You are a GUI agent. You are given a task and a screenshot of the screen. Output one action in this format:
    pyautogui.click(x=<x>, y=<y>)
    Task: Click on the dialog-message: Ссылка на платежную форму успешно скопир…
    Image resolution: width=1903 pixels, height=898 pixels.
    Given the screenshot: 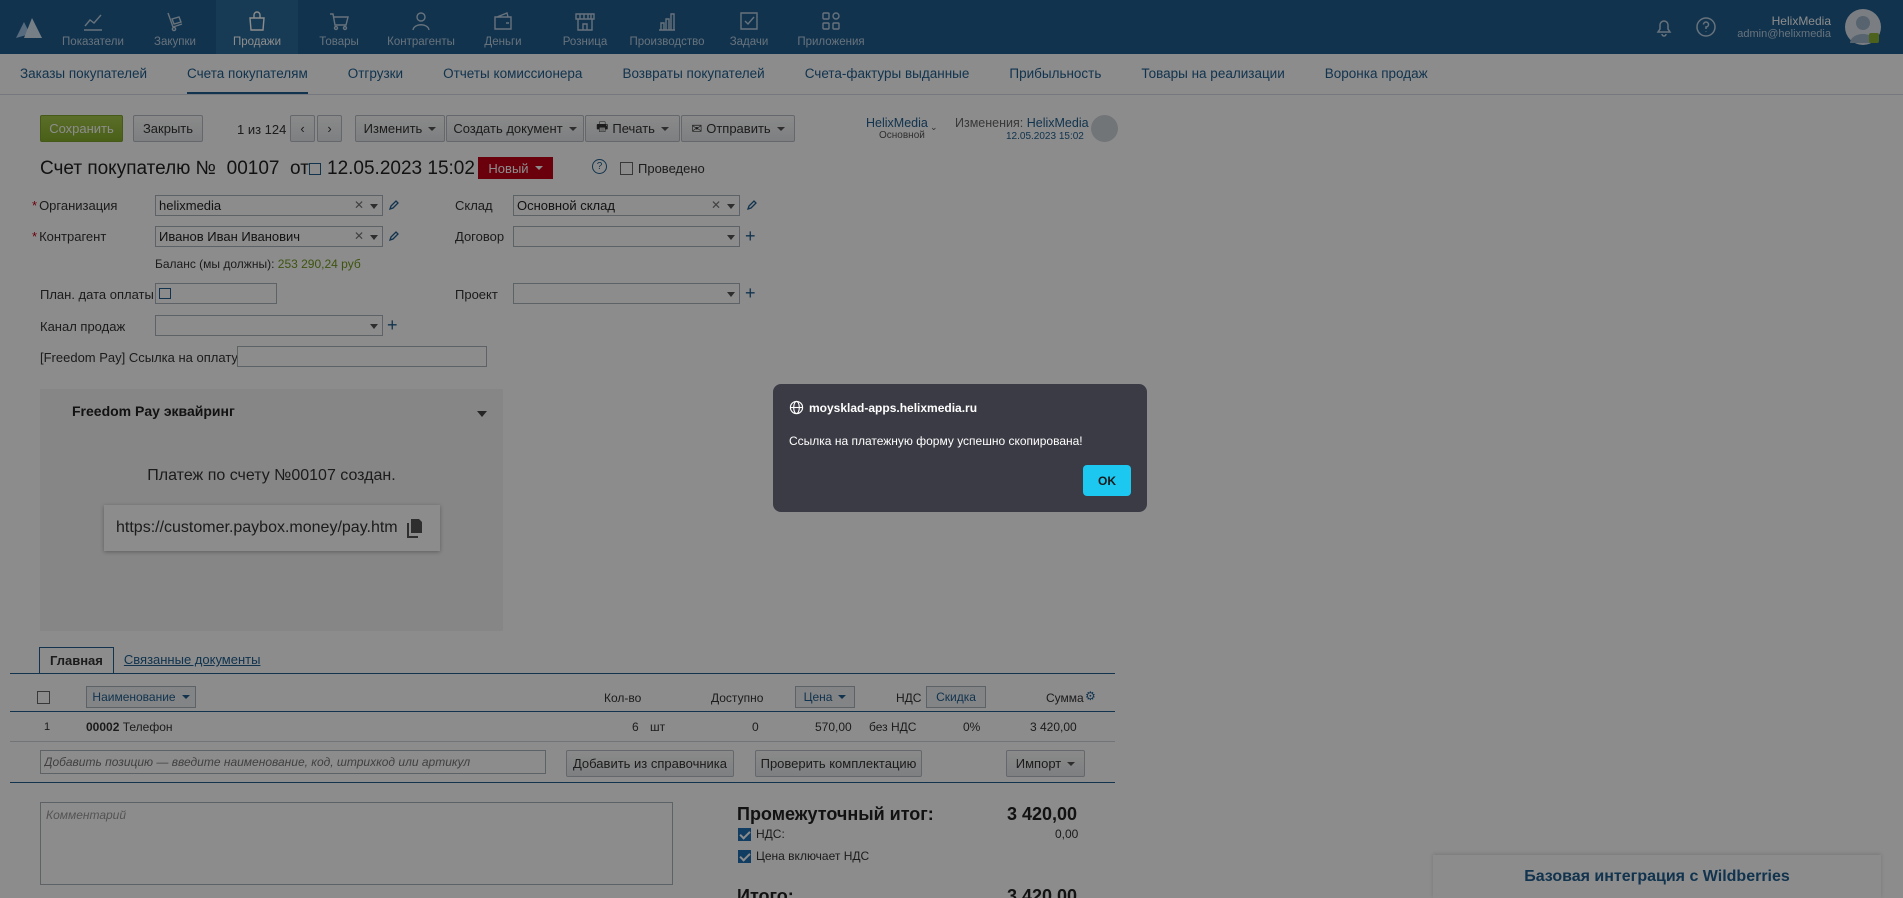 What is the action you would take?
    pyautogui.click(x=936, y=441)
    